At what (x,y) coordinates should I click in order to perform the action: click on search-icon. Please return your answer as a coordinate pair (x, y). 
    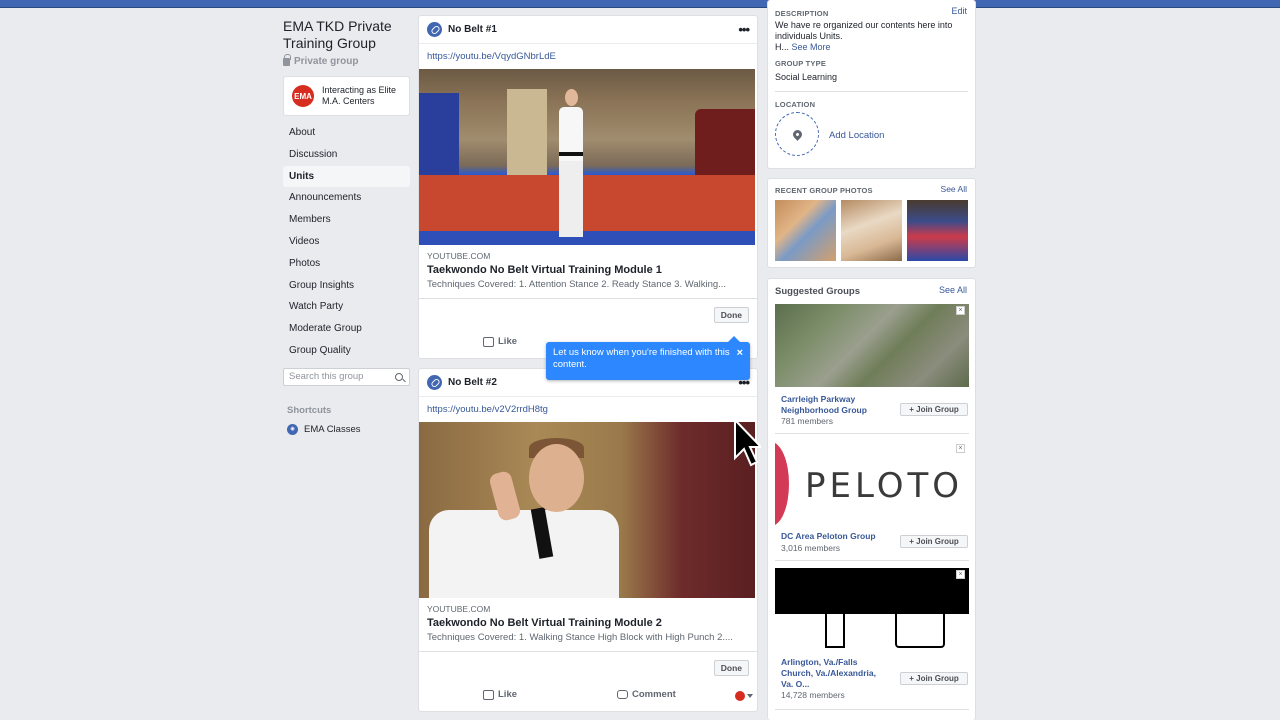
    Looking at the image, I should click on (399, 376).